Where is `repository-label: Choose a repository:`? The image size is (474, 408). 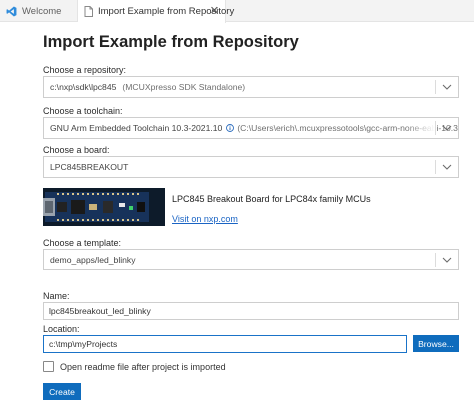
repository-label: Choose a repository: is located at coordinates (85, 70).